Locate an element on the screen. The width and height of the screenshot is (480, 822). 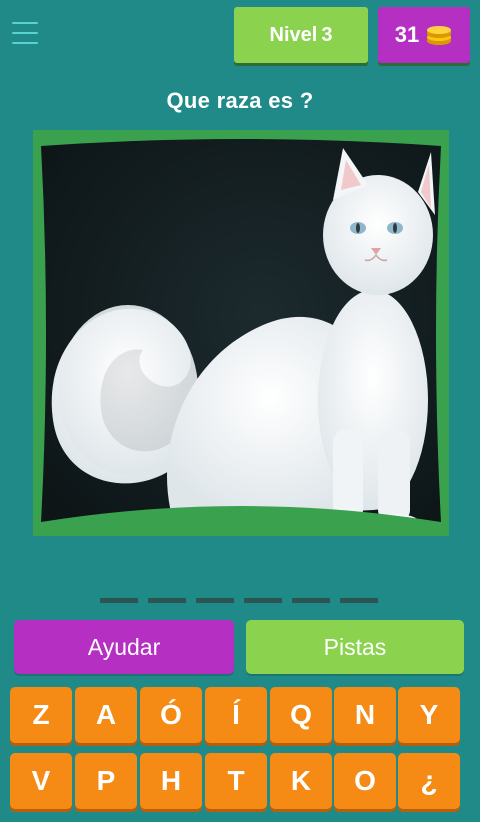
letter-key: O is located at coordinates (365, 781).